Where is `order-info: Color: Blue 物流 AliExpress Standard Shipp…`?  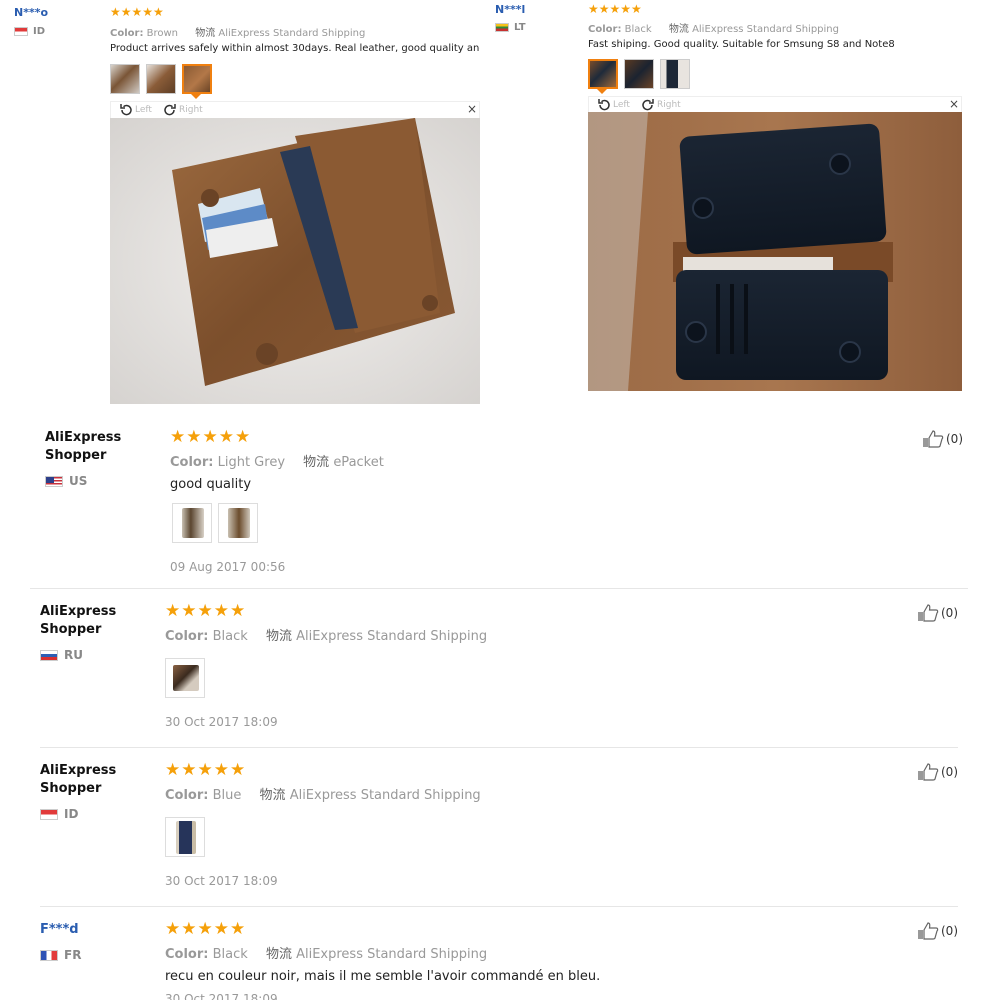
order-info: Color: Blue 物流 AliExpress Standard Shipp… is located at coordinates (323, 793).